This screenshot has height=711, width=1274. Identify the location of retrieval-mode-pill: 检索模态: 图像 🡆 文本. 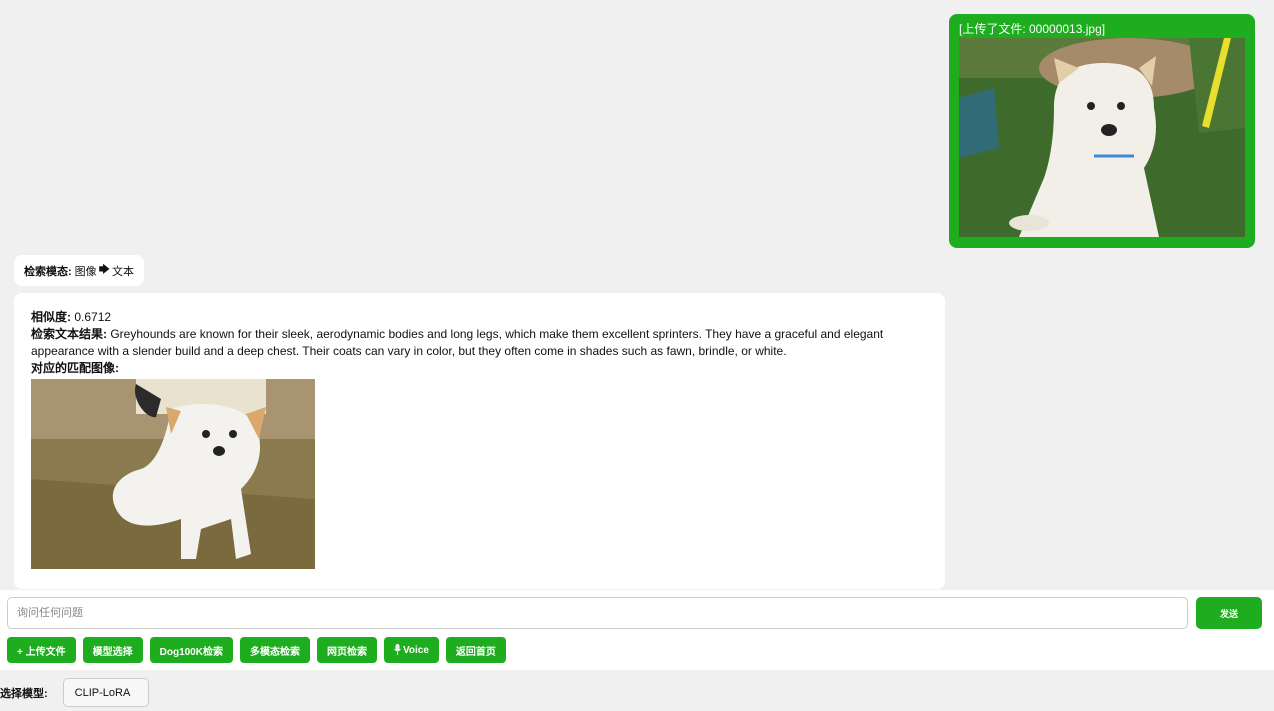
(79, 270).